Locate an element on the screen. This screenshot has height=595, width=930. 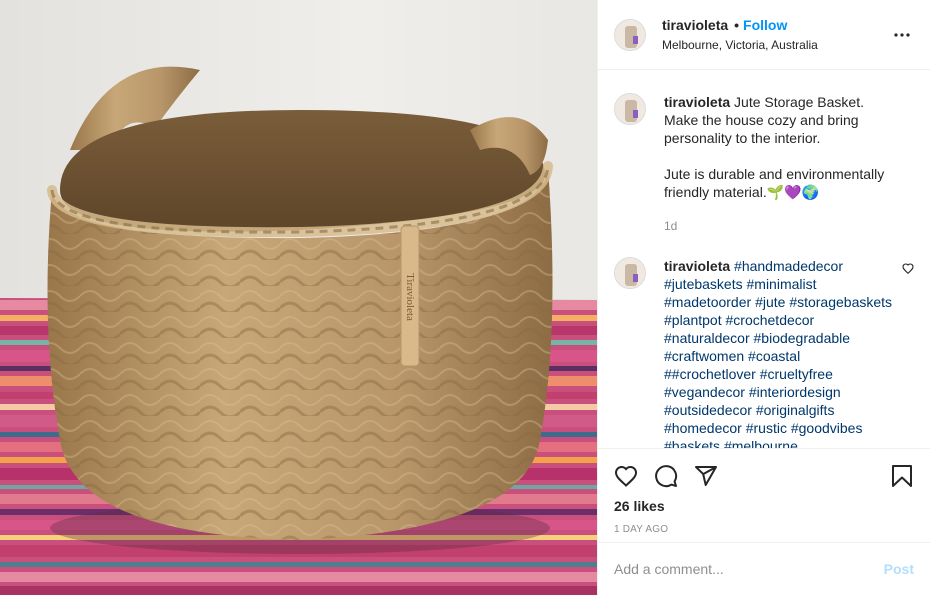
hashtag-link: #goodvibes is located at coordinates (827, 428).